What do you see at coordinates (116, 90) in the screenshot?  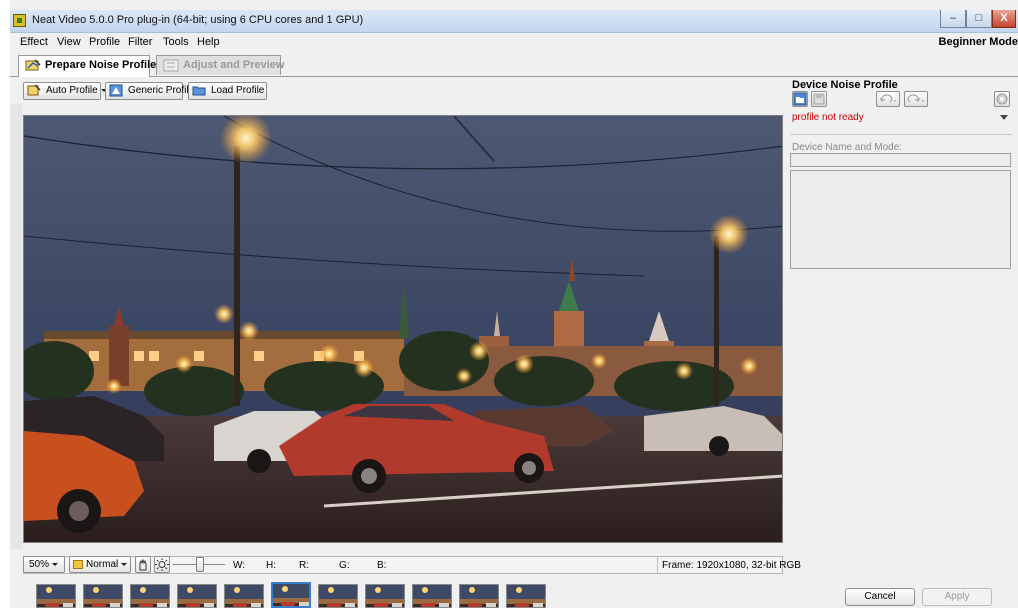 I see `generic-profile-icon` at bounding box center [116, 90].